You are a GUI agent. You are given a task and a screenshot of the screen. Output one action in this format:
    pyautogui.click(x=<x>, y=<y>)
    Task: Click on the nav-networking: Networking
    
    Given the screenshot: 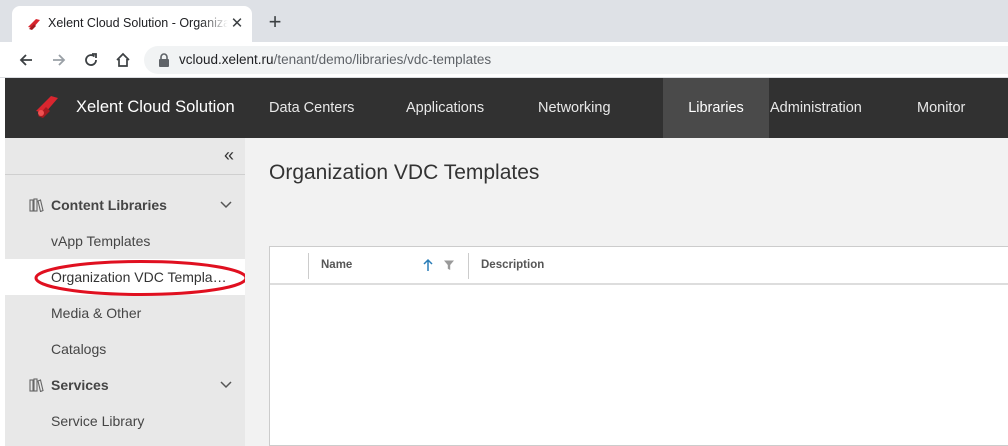 What is the action you would take?
    pyautogui.click(x=574, y=108)
    